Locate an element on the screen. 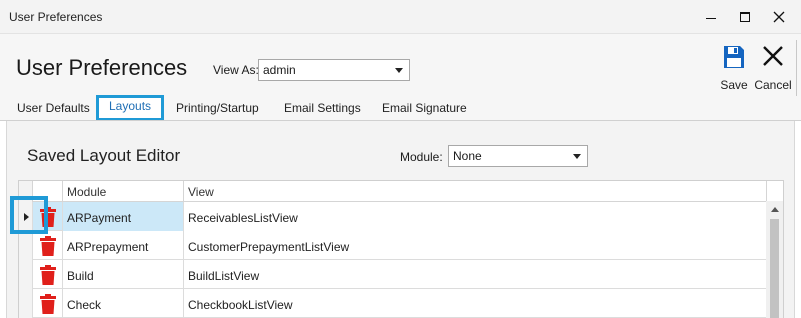  table-row: ARPayment ReceivablesListView is located at coordinates (393, 216).